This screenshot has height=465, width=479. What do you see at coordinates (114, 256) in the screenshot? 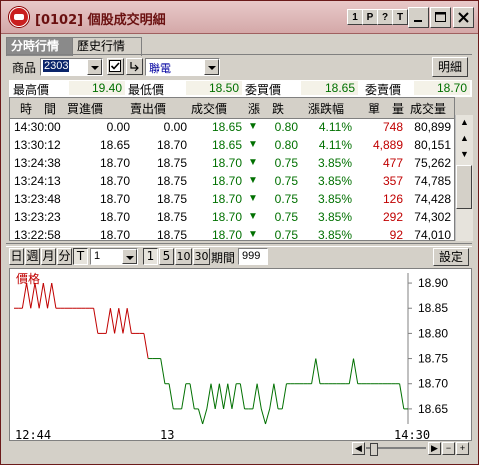
I see `interval-combo: 1` at bounding box center [114, 256].